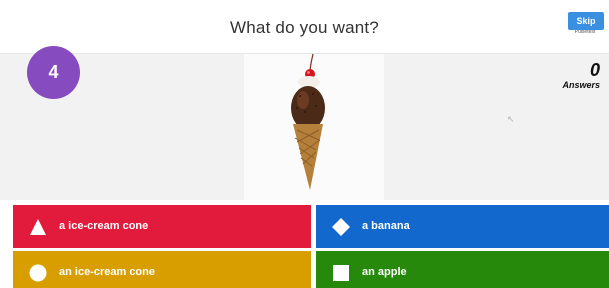 The height and width of the screenshot is (288, 609). What do you see at coordinates (511, 119) in the screenshot?
I see `cursor-icon: ↖` at bounding box center [511, 119].